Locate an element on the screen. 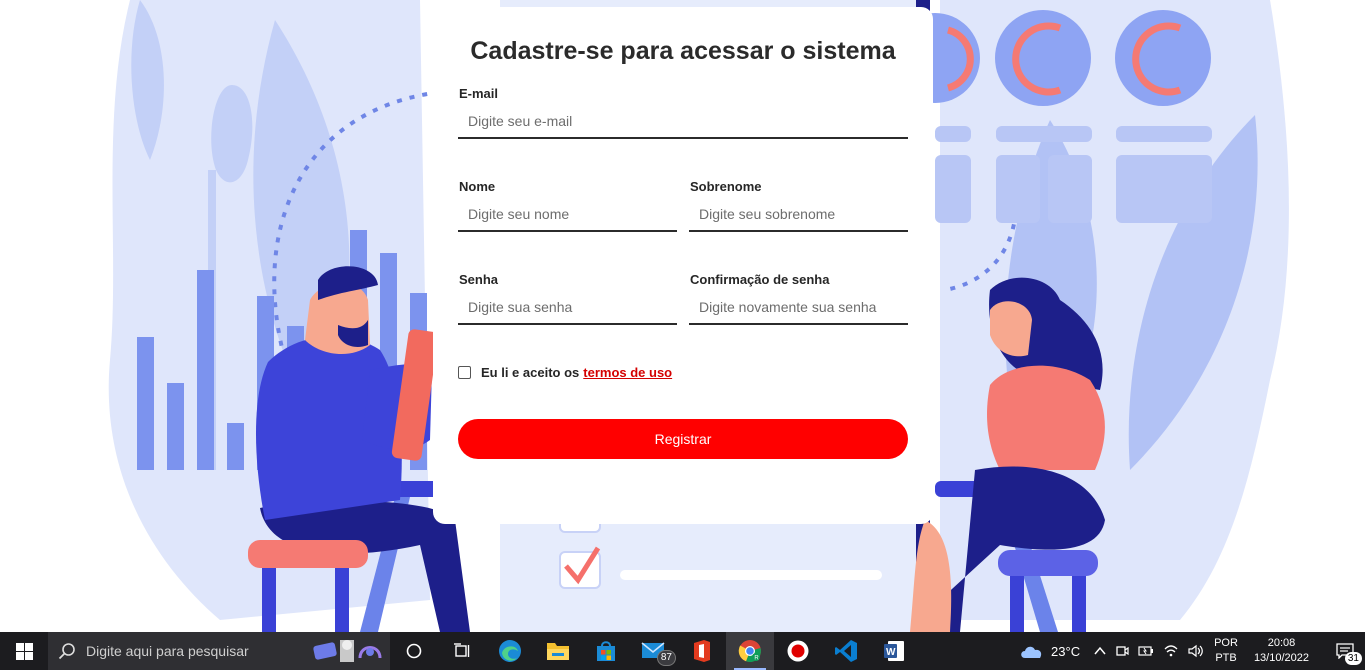  edge-icon is located at coordinates (510, 651).